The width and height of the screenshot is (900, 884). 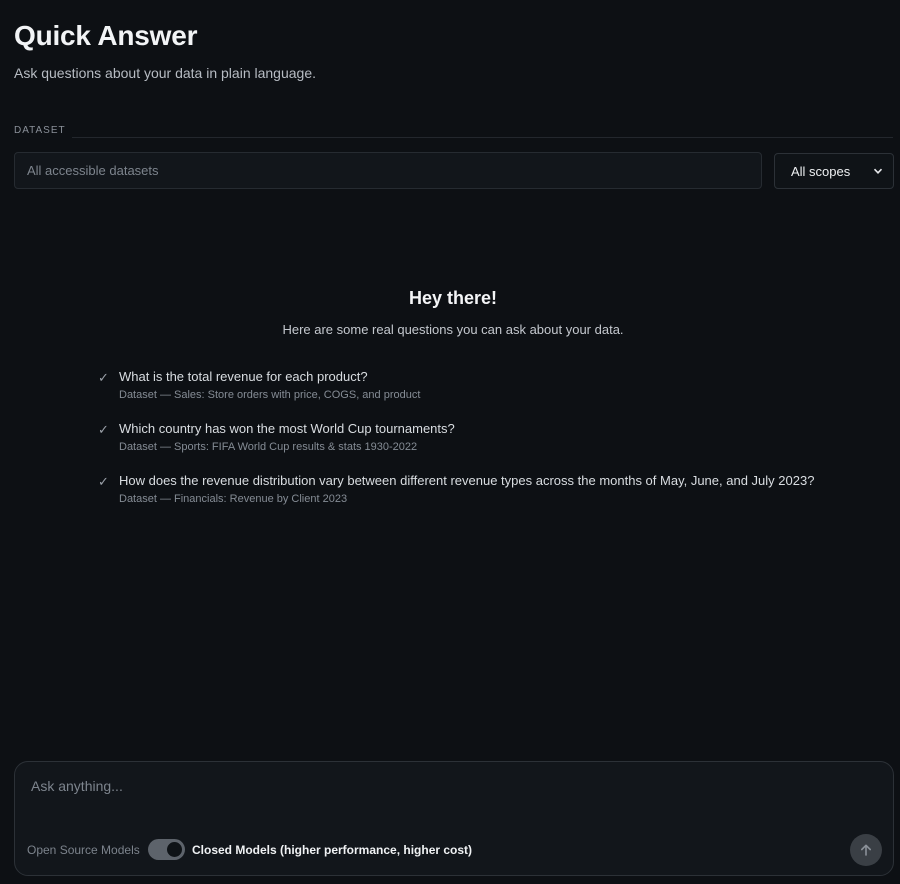 I want to click on send-button, so click(x=866, y=850).